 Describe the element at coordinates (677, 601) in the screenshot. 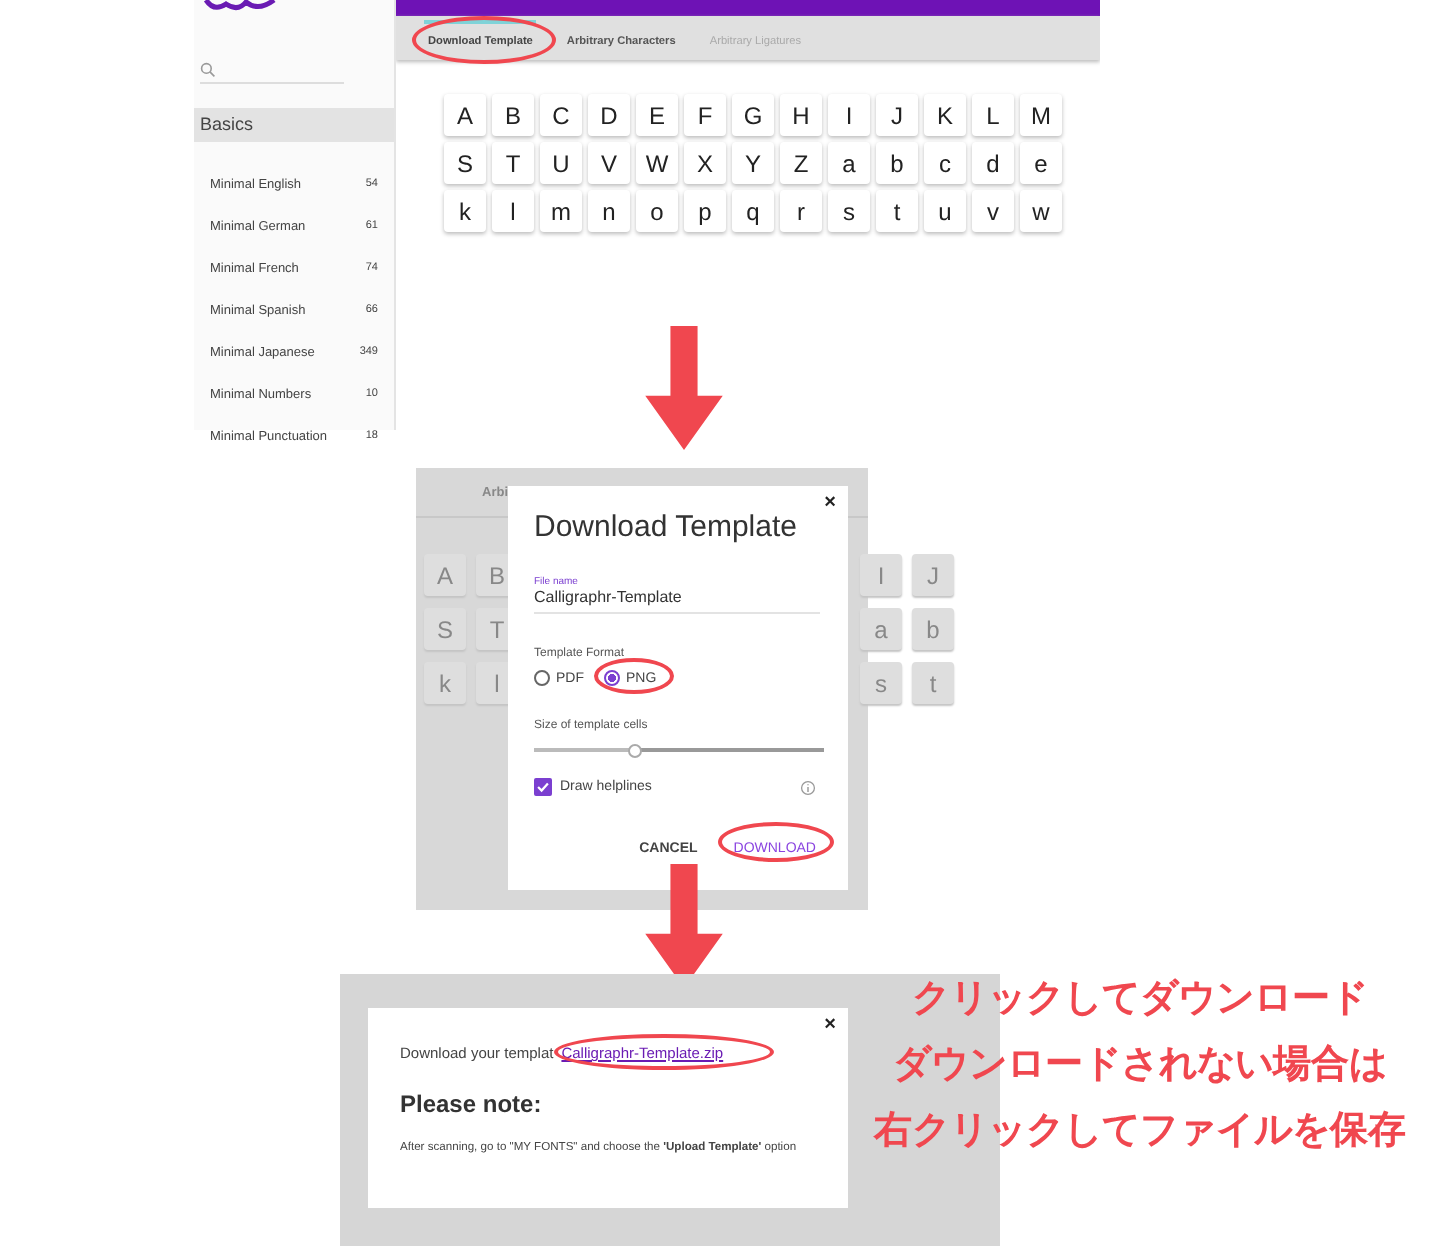

I see `file-name-field: Calligraphr-Template` at that location.